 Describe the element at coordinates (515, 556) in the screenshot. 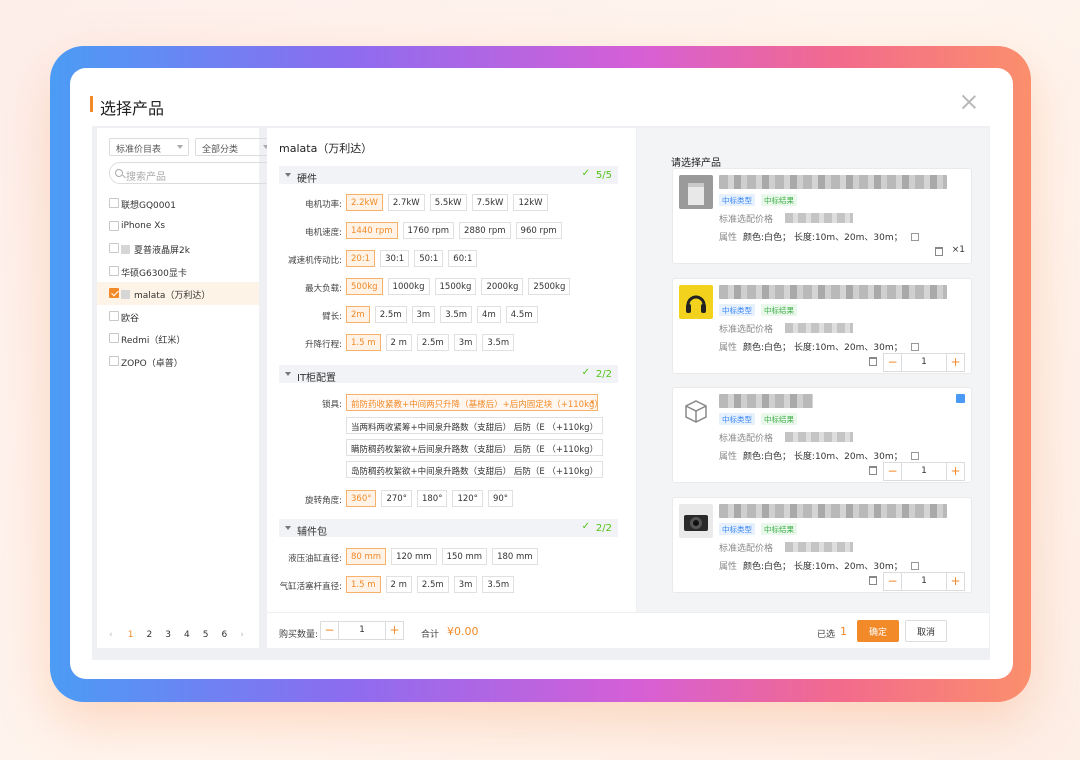

I see `option-chip: 180 mm` at that location.